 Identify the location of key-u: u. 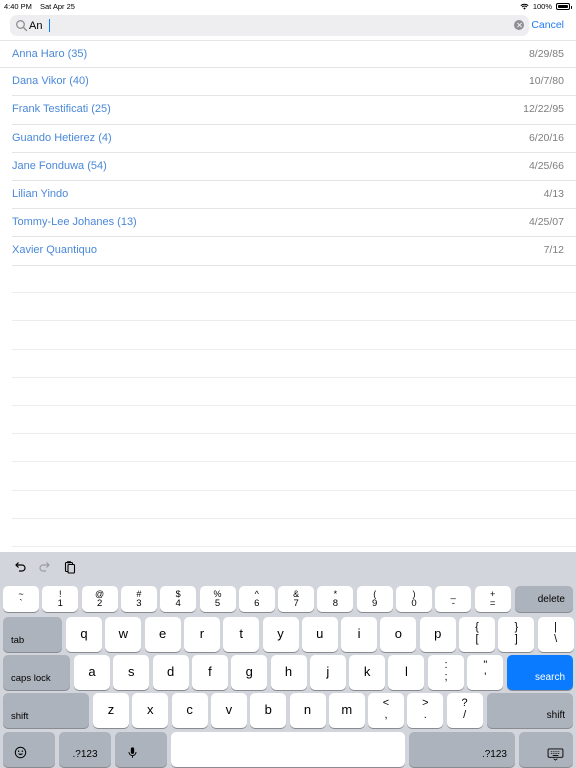
(319, 634).